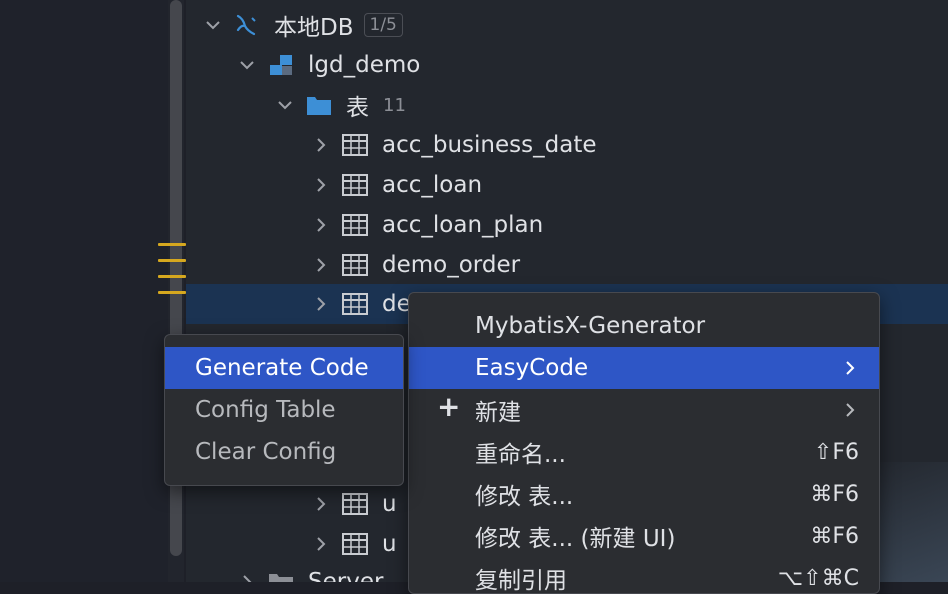 This screenshot has width=948, height=594. I want to click on submenu-item-config-table: Config Table, so click(284, 410).